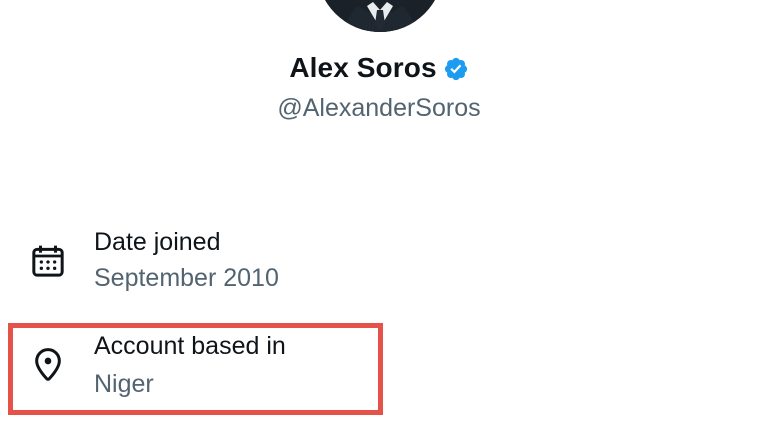 The width and height of the screenshot is (758, 426). Describe the element at coordinates (456, 69) in the screenshot. I see `verified-badge-icon` at that location.